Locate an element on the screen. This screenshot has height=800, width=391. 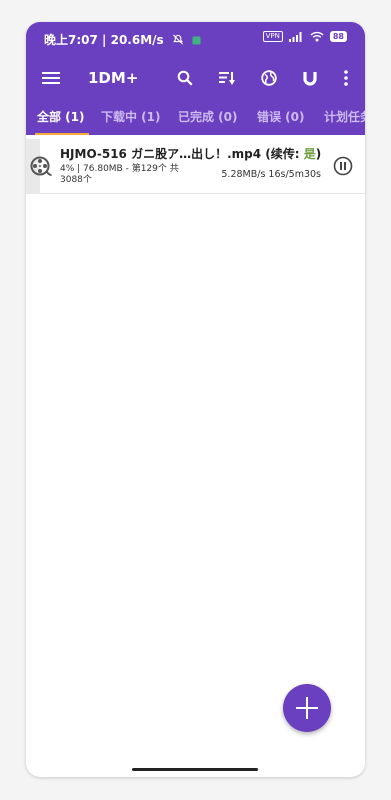
download-file-name: HJMO-516 ガニ股ア…出し！.mp4 (续传: 是) is located at coordinates (190, 153).